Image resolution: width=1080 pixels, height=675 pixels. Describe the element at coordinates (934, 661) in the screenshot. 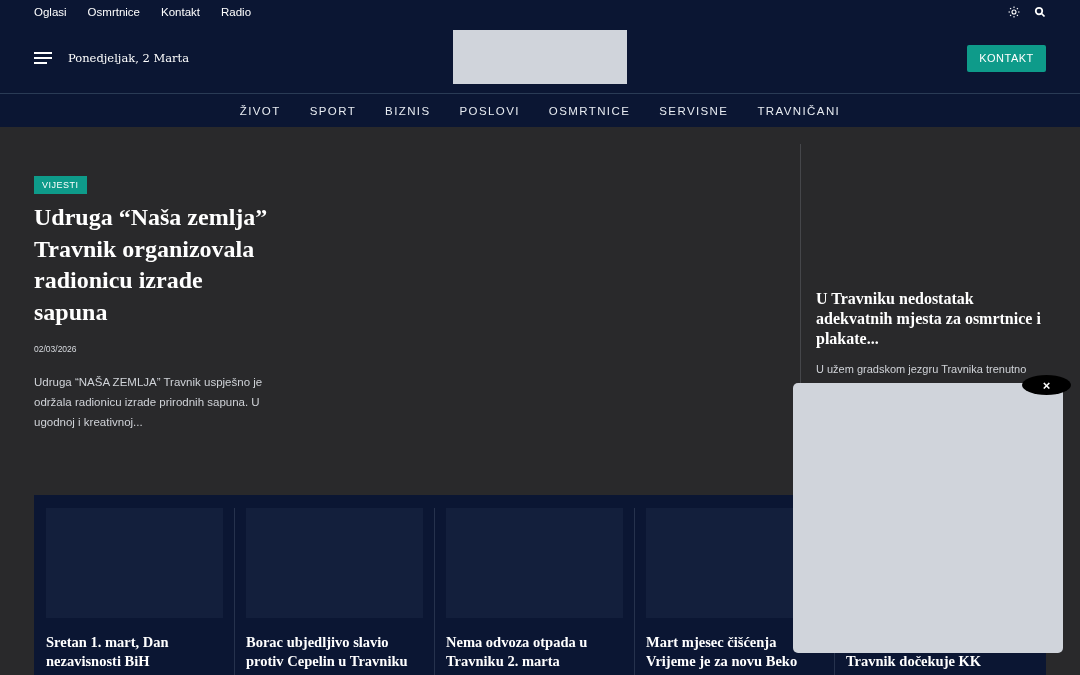

I see `card-headline: Travnik dočekuje KK` at that location.